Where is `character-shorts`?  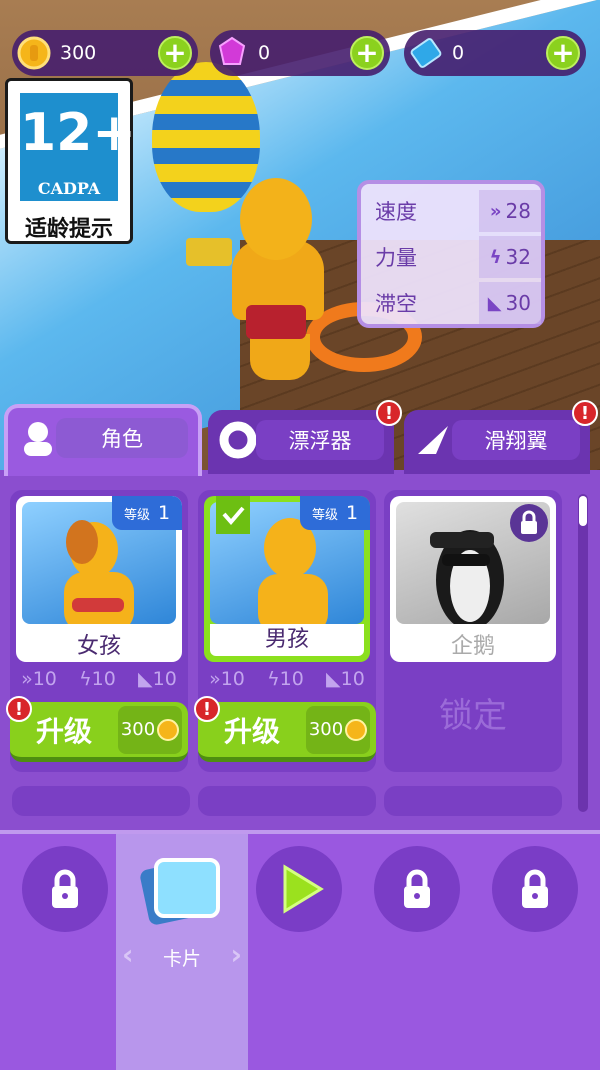 character-shorts is located at coordinates (276, 322).